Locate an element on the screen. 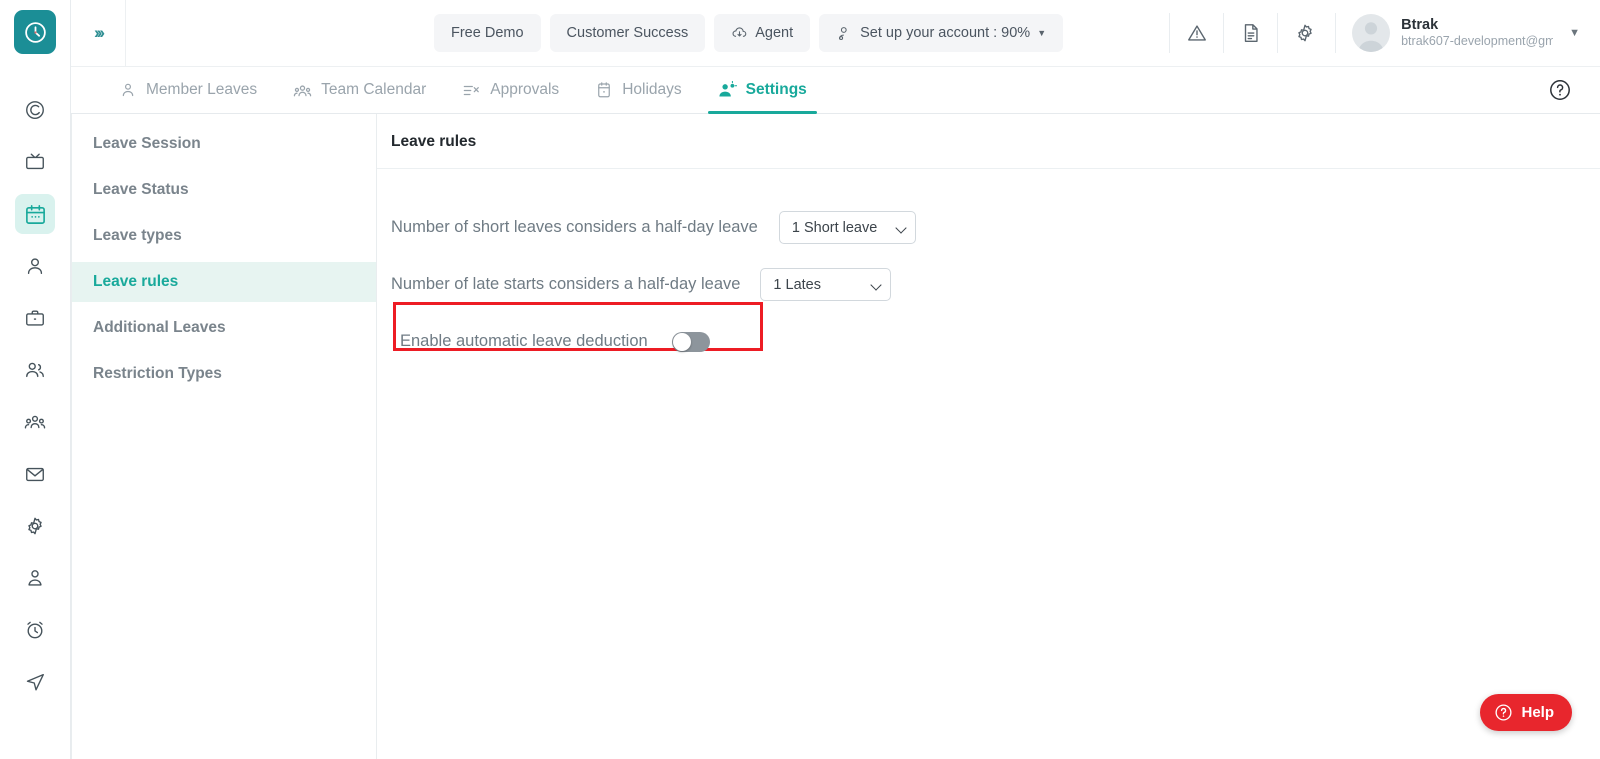 The image size is (1600, 759). warning-triangle-icon is located at coordinates (1197, 33).